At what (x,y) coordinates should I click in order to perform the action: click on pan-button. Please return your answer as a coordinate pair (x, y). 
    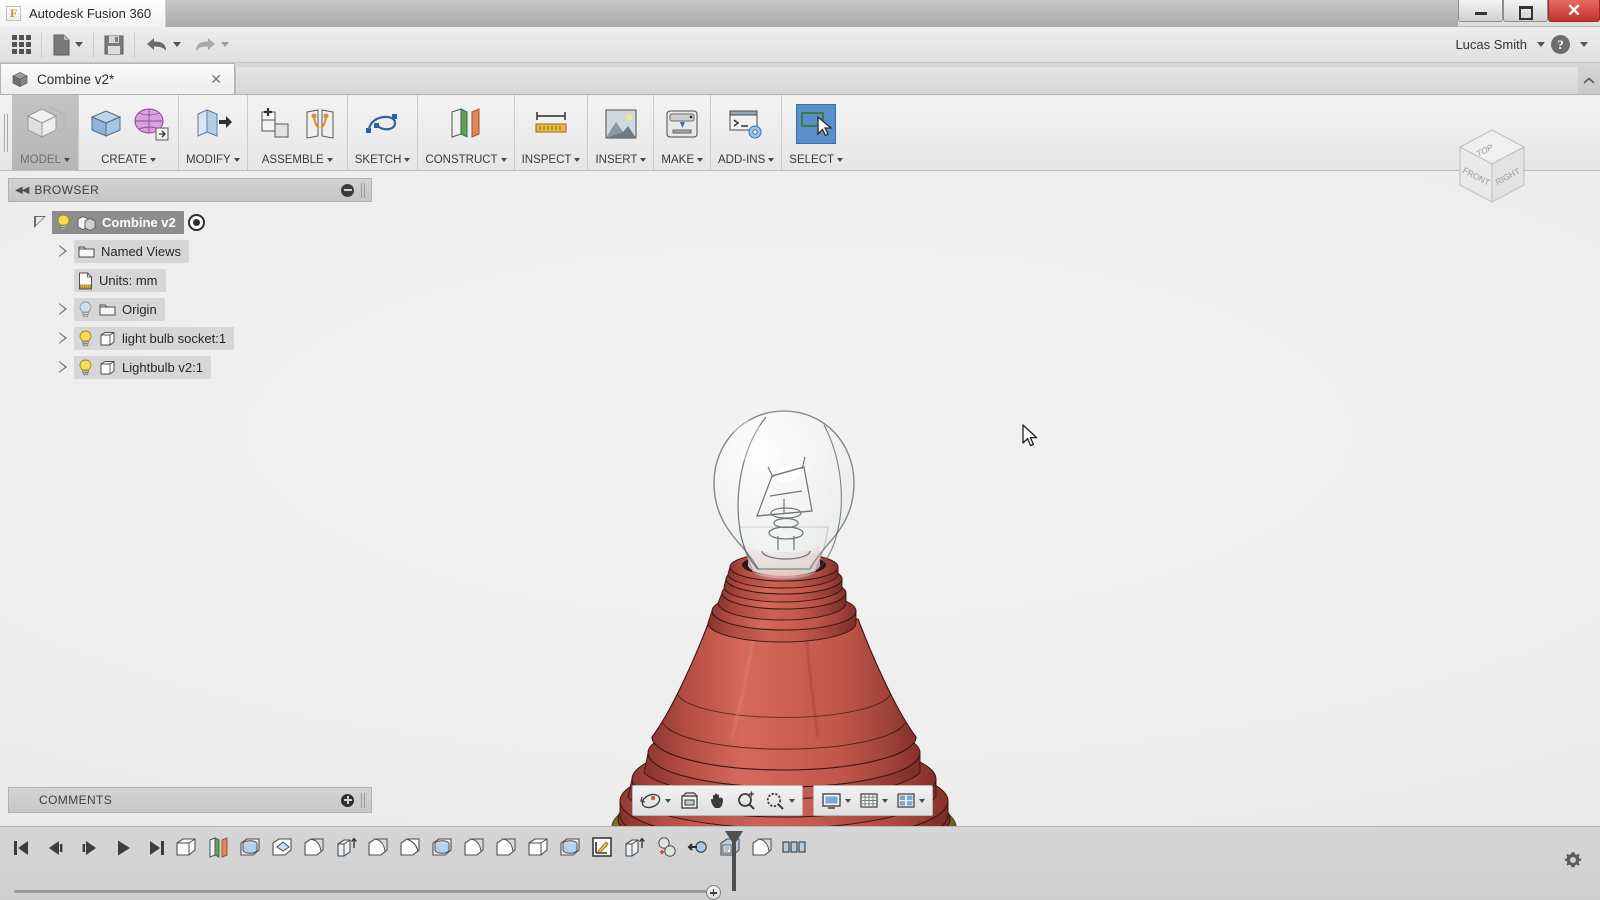
    Looking at the image, I should click on (718, 800).